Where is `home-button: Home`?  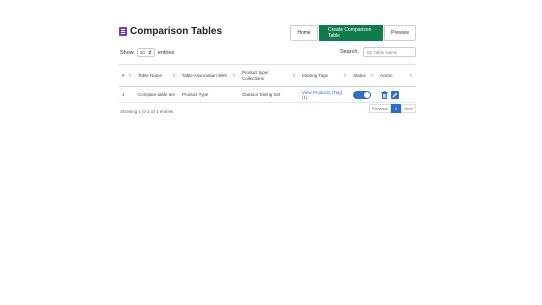
home-button: Home is located at coordinates (304, 33).